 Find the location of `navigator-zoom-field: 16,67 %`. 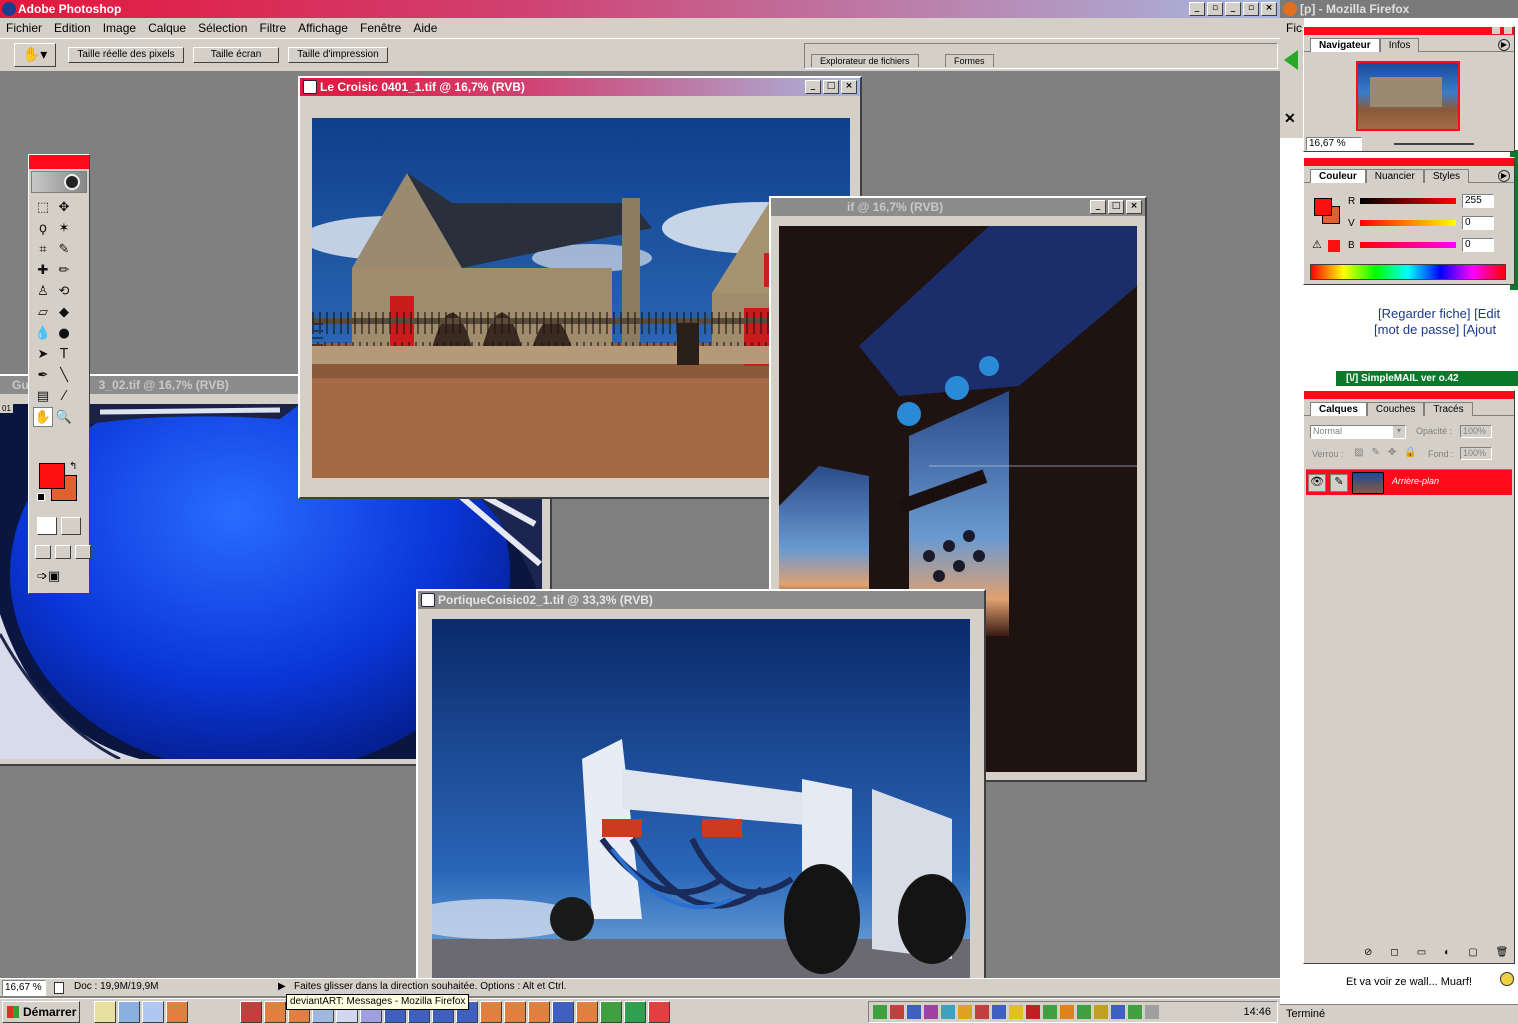

navigator-zoom-field: 16,67 % is located at coordinates (1334, 144).